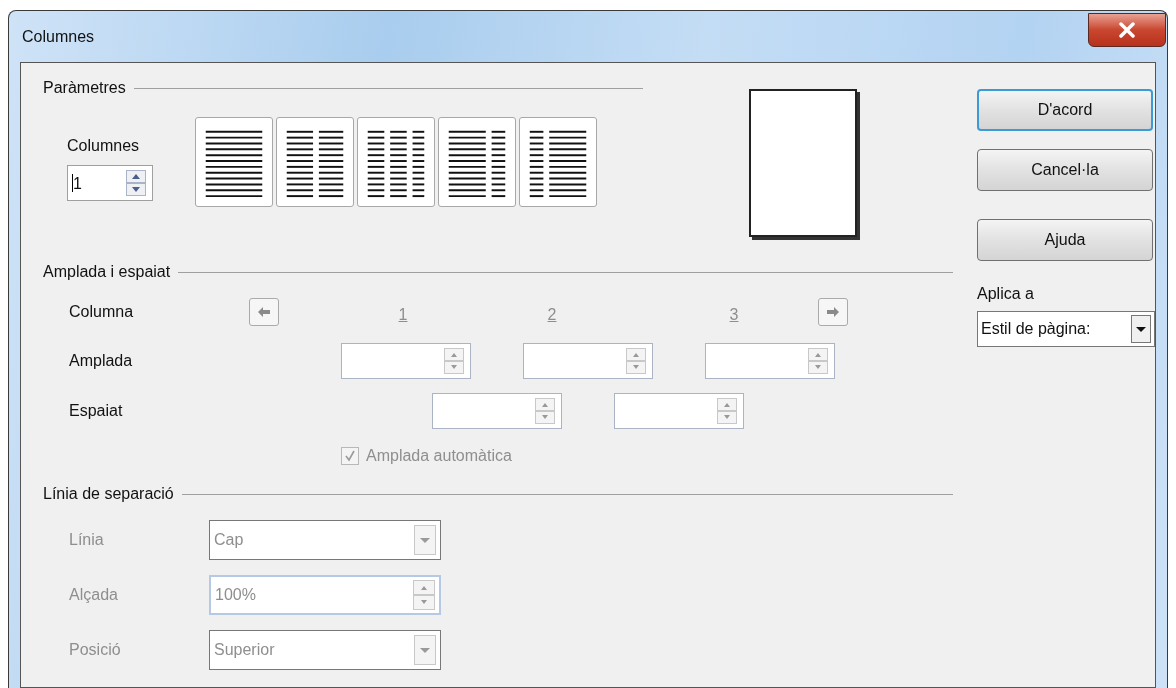 The height and width of the screenshot is (688, 1176). I want to click on apply-to-dropdown: Estil de pàgina:, so click(1066, 329).